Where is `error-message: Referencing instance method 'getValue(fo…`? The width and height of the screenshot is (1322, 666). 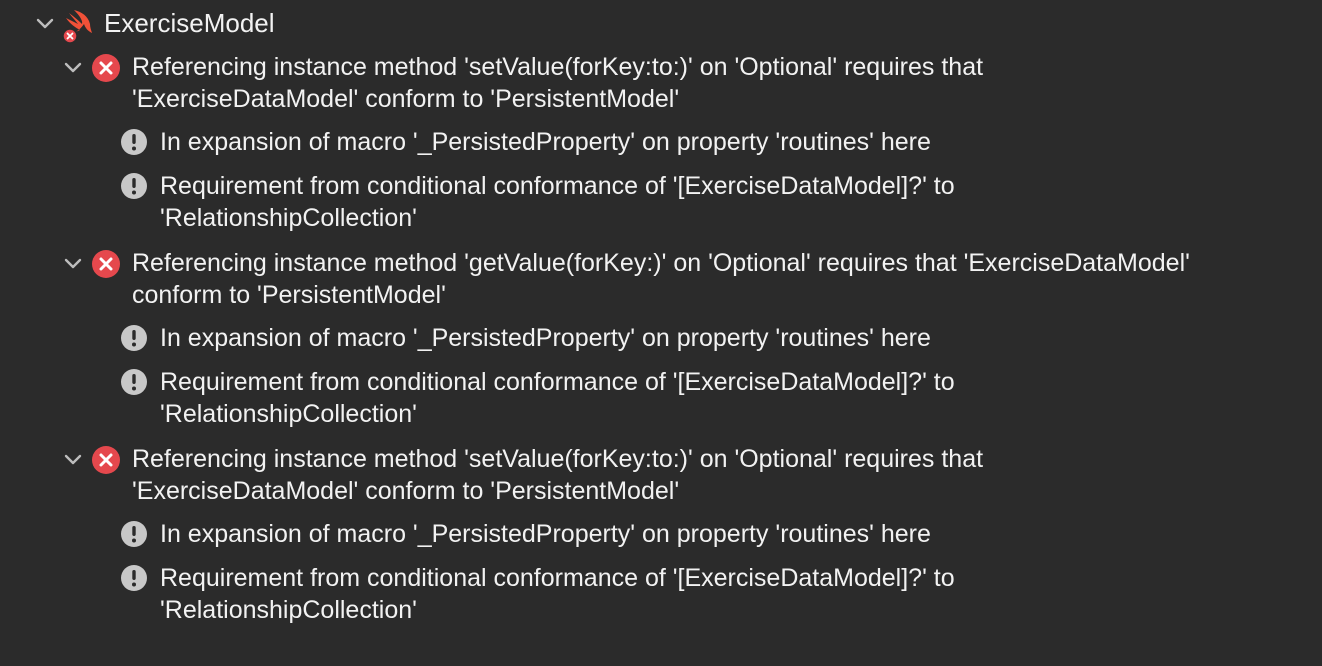 error-message: Referencing instance method 'getValue(fo… is located at coordinates (661, 279).